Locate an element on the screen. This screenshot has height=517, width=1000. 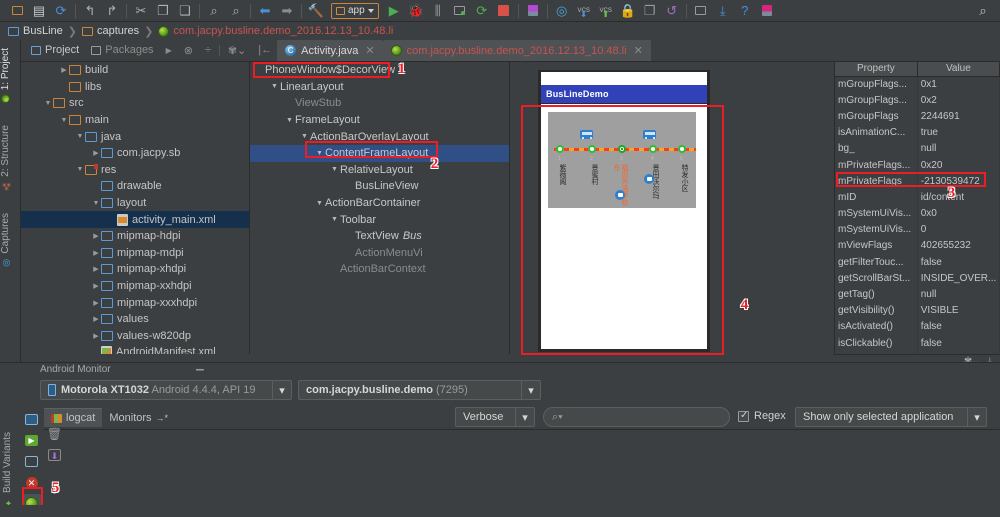
filter-selector: Show only selected application ▾ is located at coordinates (891, 417).